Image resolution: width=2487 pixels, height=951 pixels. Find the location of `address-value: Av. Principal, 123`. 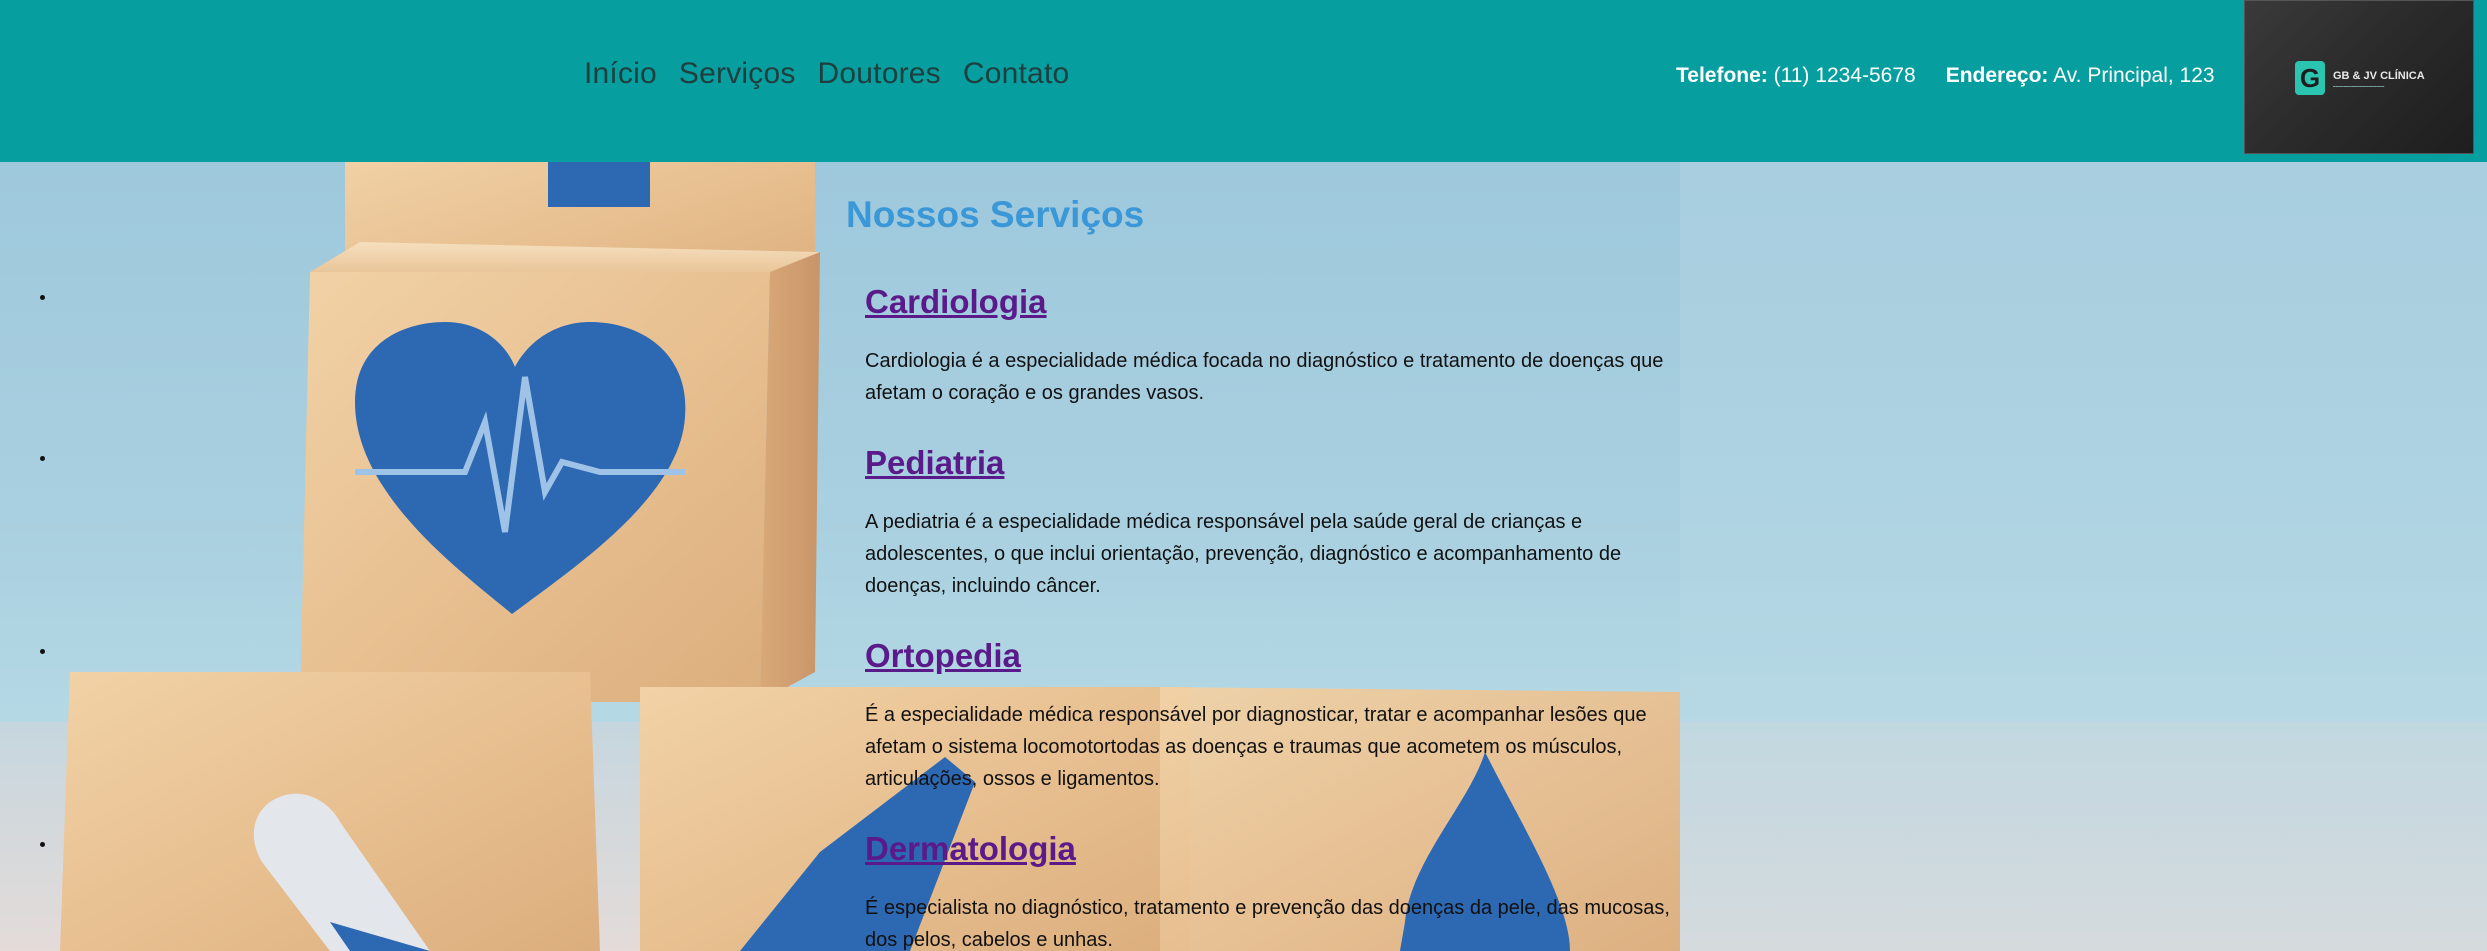

address-value: Av. Principal, 123 is located at coordinates (2134, 75).